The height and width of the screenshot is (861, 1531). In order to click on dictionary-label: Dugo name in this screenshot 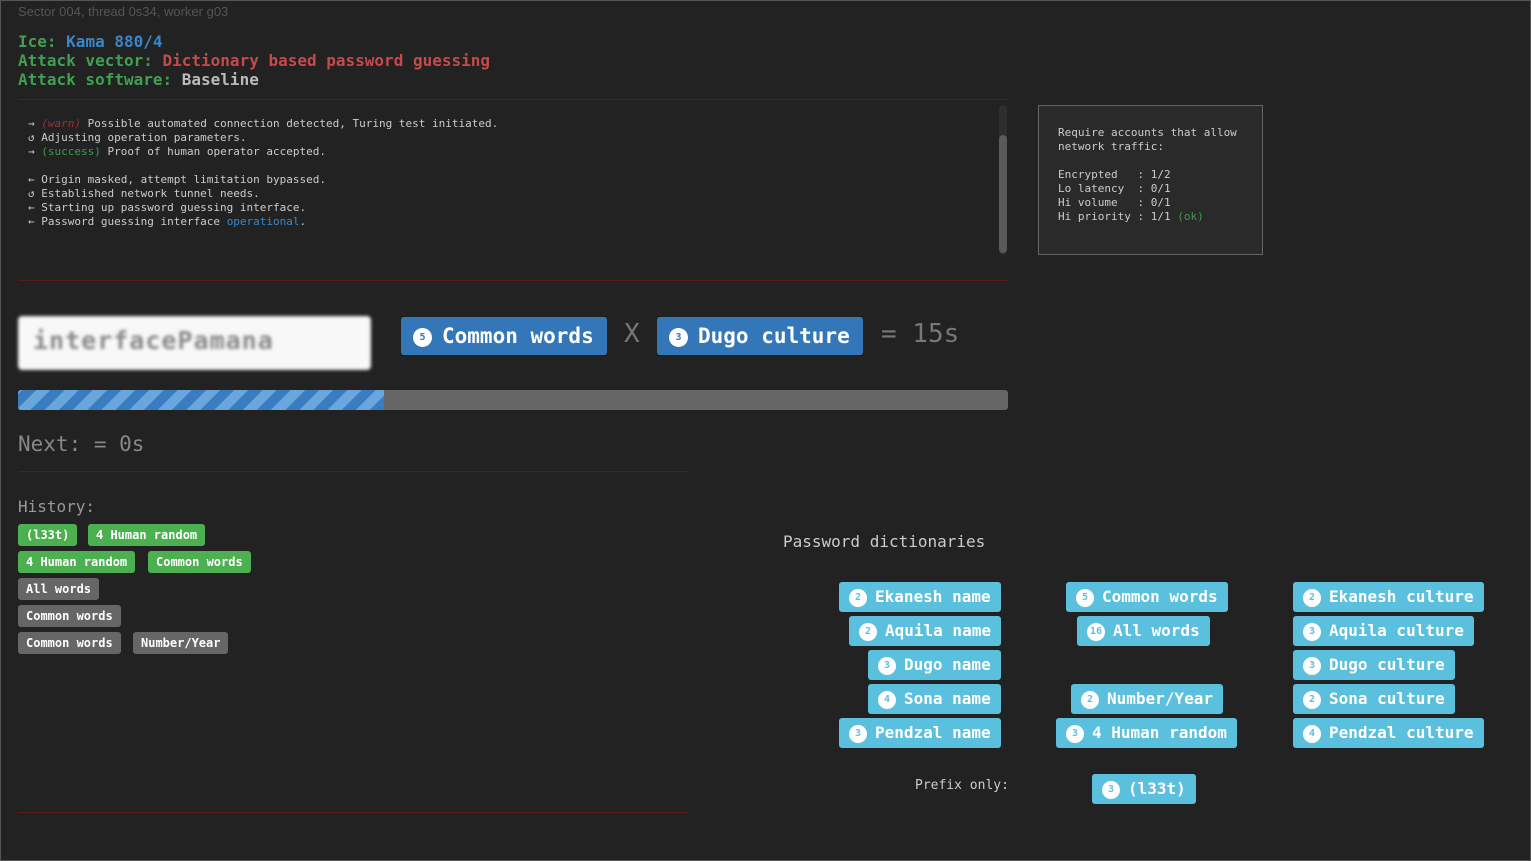, I will do `click(947, 664)`.